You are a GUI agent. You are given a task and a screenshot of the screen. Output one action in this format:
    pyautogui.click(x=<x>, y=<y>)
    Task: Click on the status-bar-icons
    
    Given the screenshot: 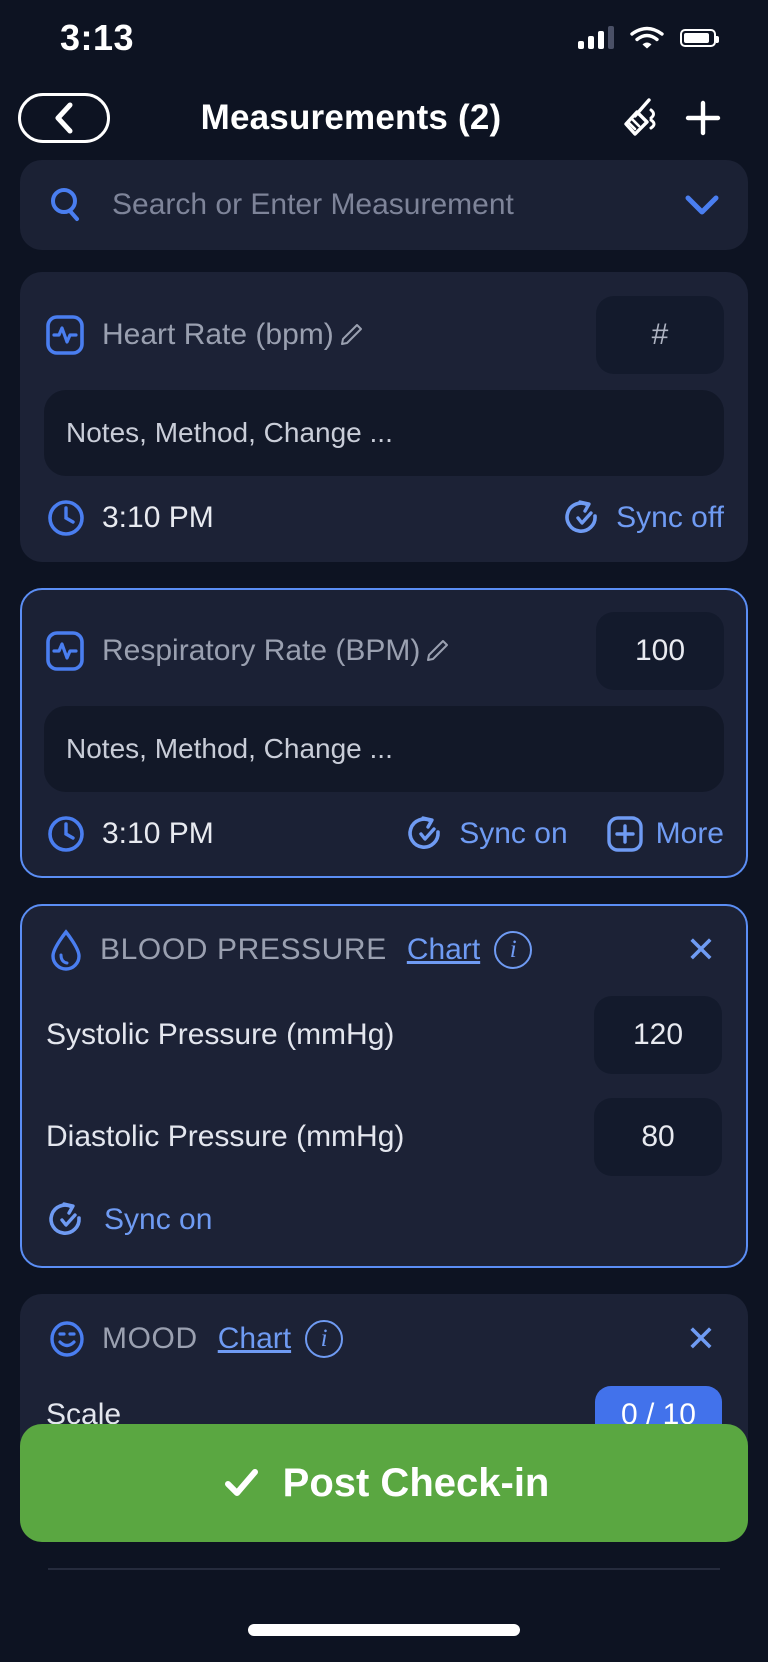 What is the action you would take?
    pyautogui.click(x=648, y=38)
    